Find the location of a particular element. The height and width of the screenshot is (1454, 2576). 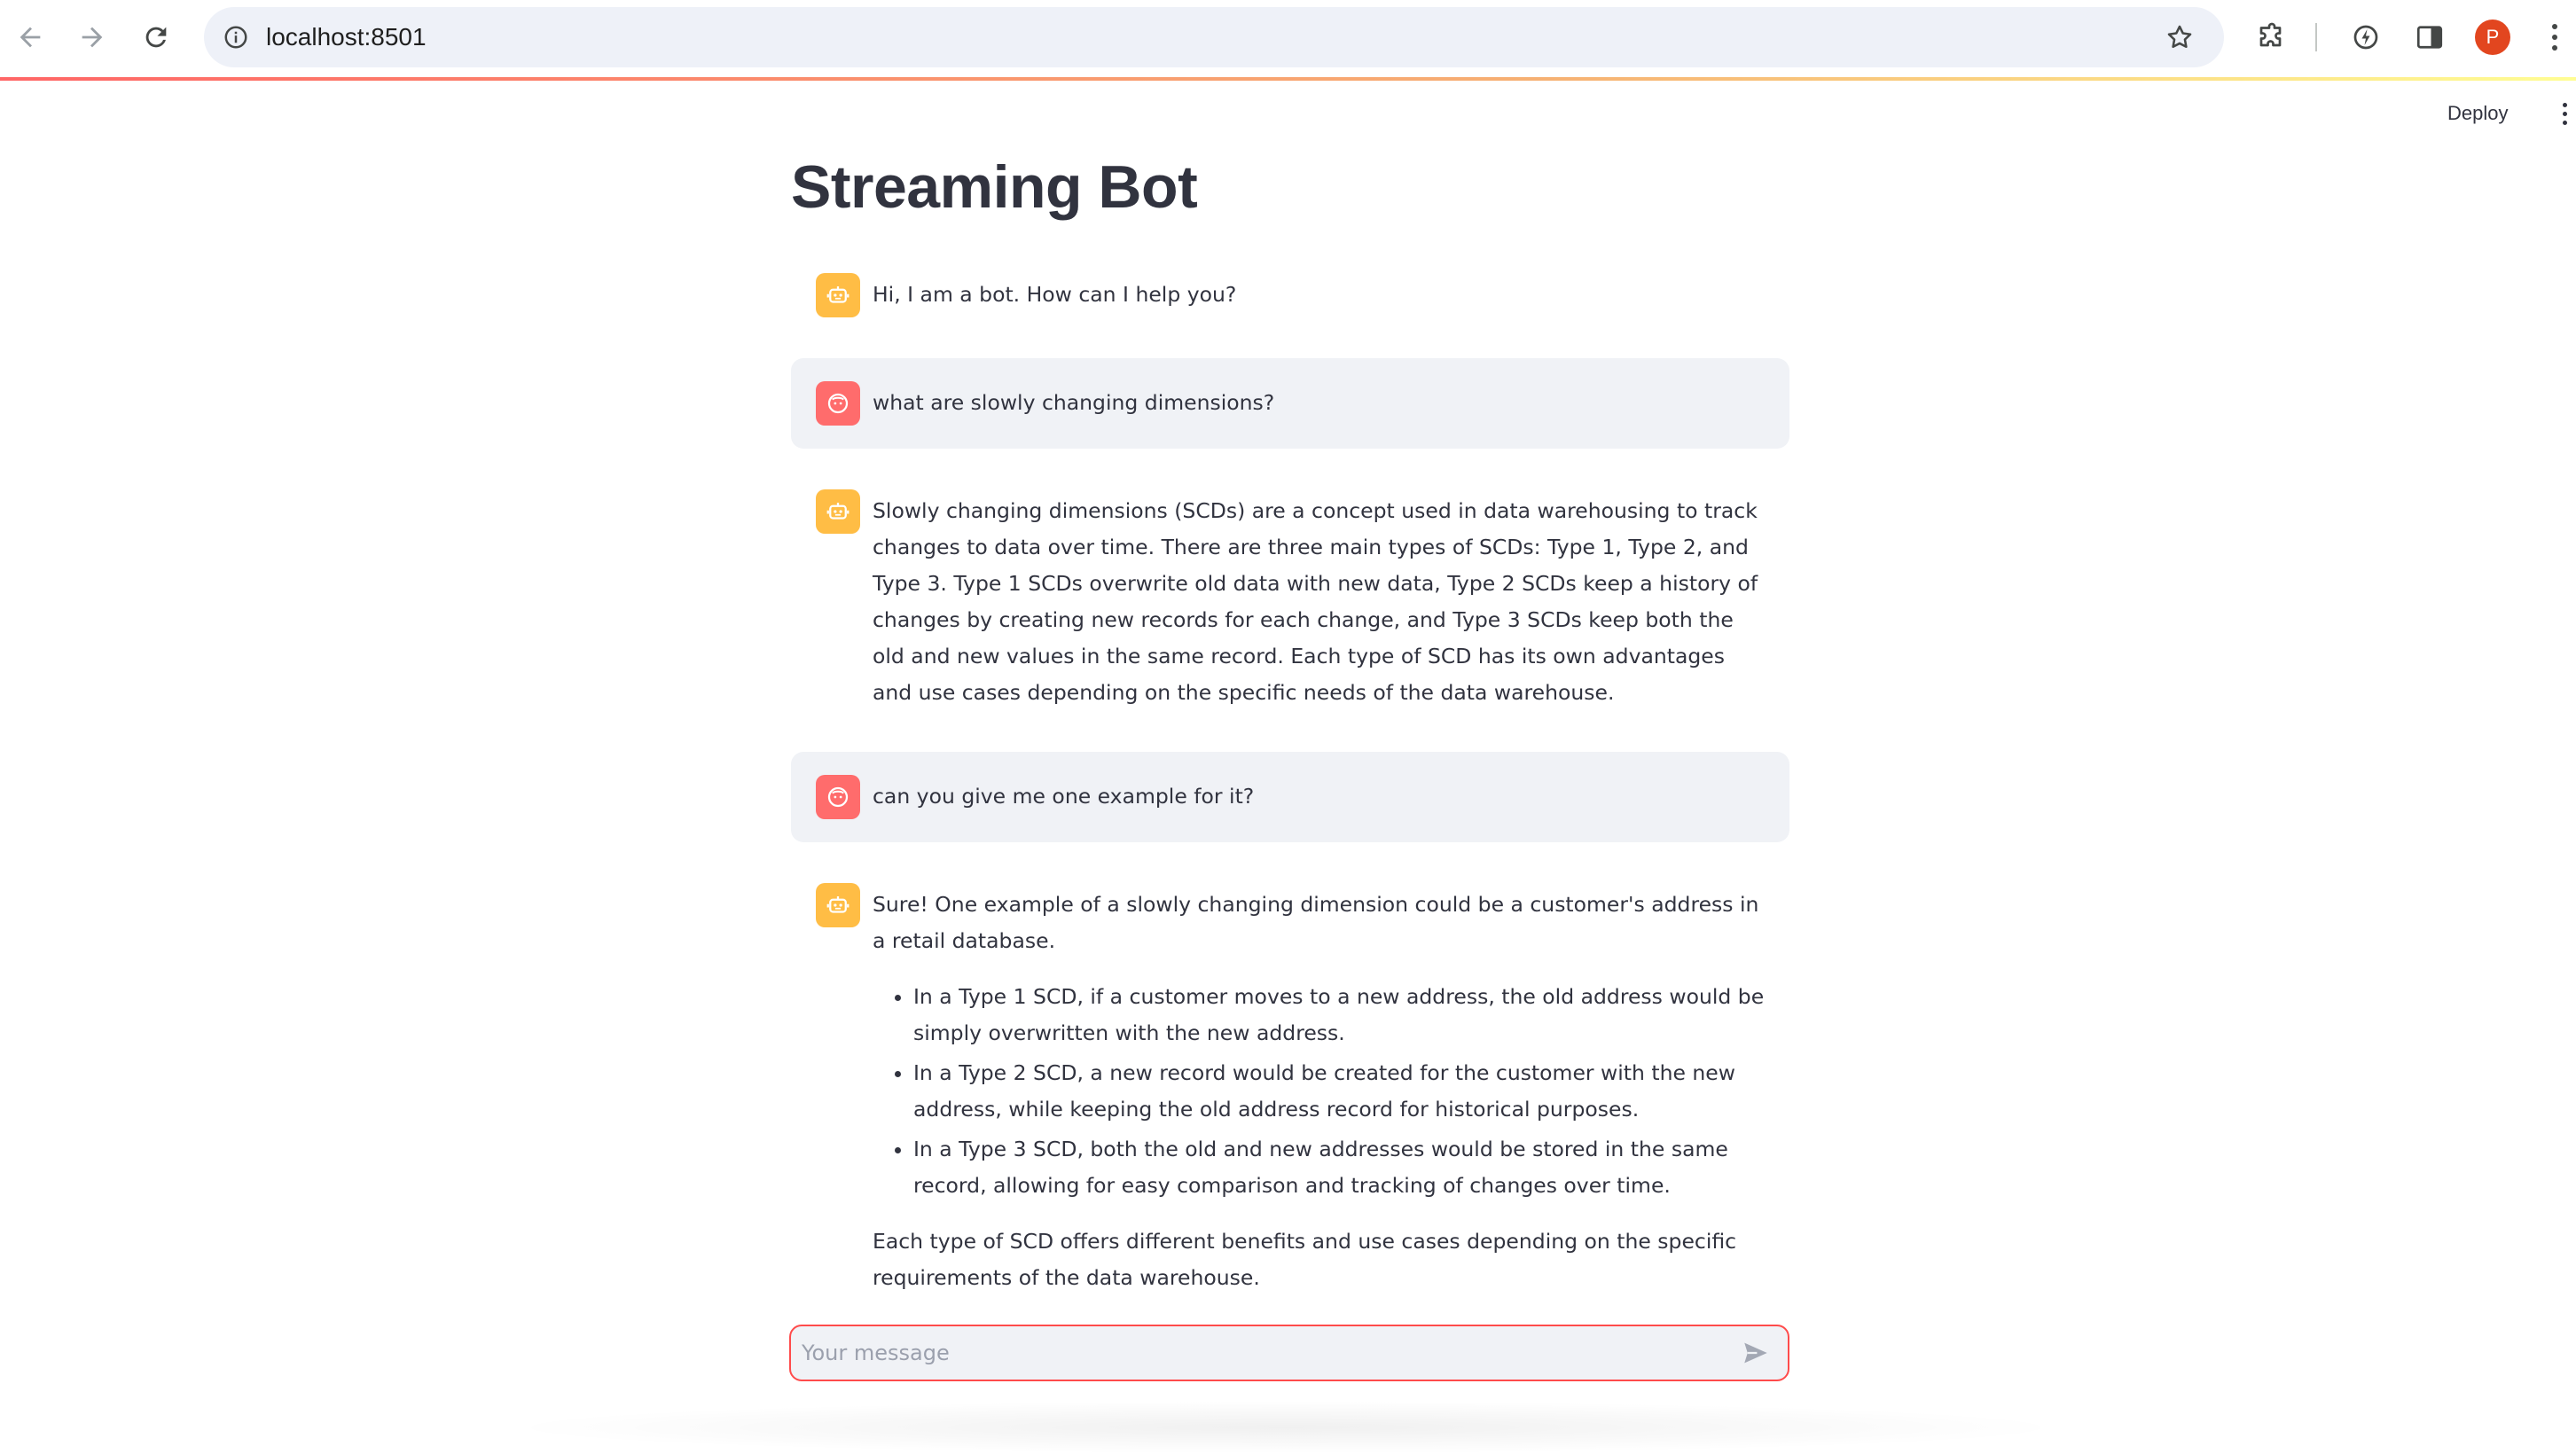

message-text: can you give me one example for it? is located at coordinates (1064, 796).